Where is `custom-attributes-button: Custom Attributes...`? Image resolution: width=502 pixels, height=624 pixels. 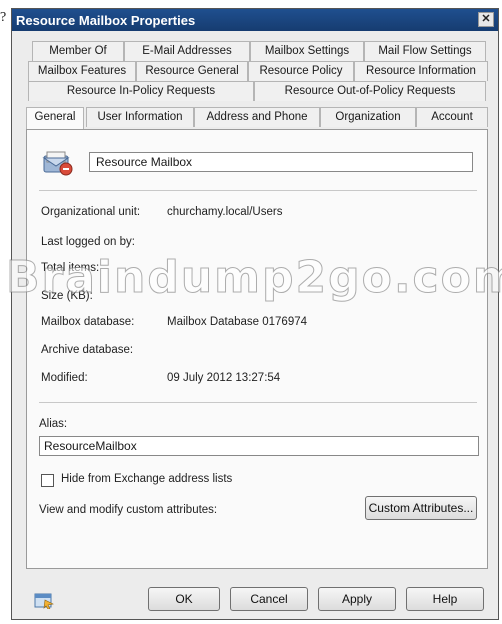
custom-attributes-button: Custom Attributes... is located at coordinates (421, 508).